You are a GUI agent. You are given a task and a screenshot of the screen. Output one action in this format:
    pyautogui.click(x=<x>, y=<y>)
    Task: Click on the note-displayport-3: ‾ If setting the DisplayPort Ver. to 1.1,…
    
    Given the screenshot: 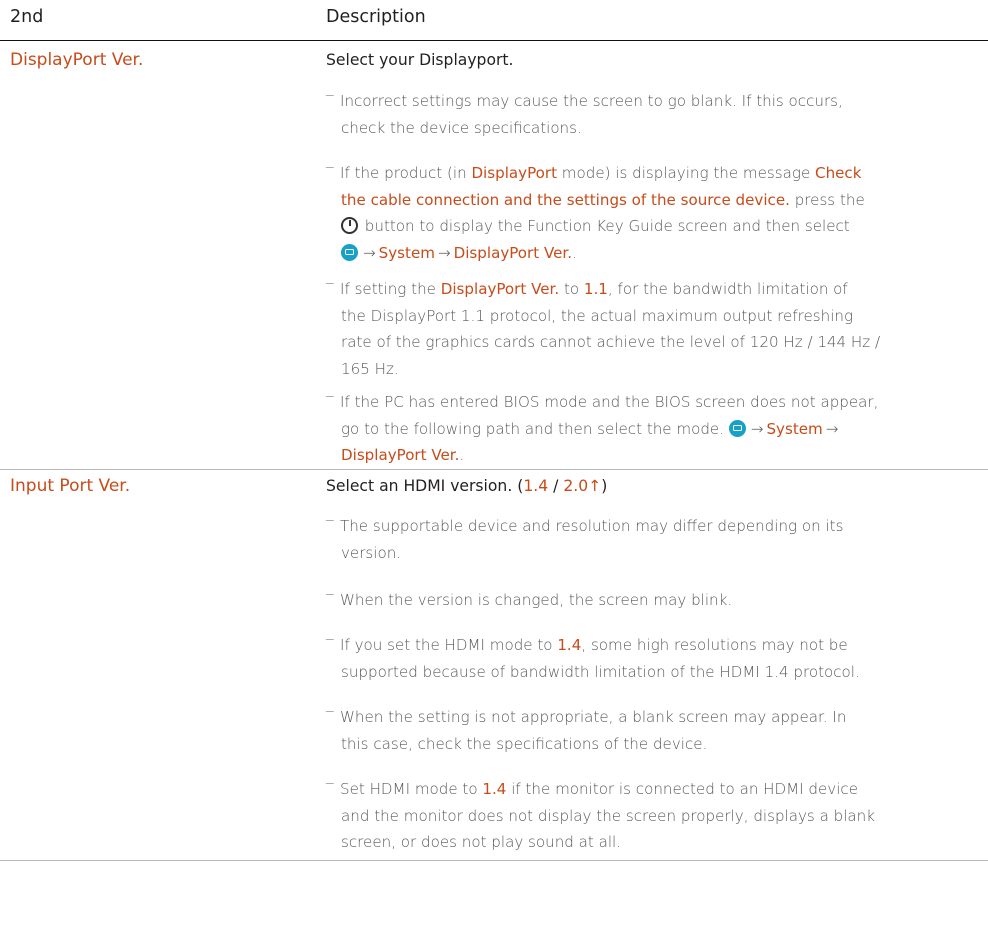 What is the action you would take?
    pyautogui.click(x=650, y=329)
    